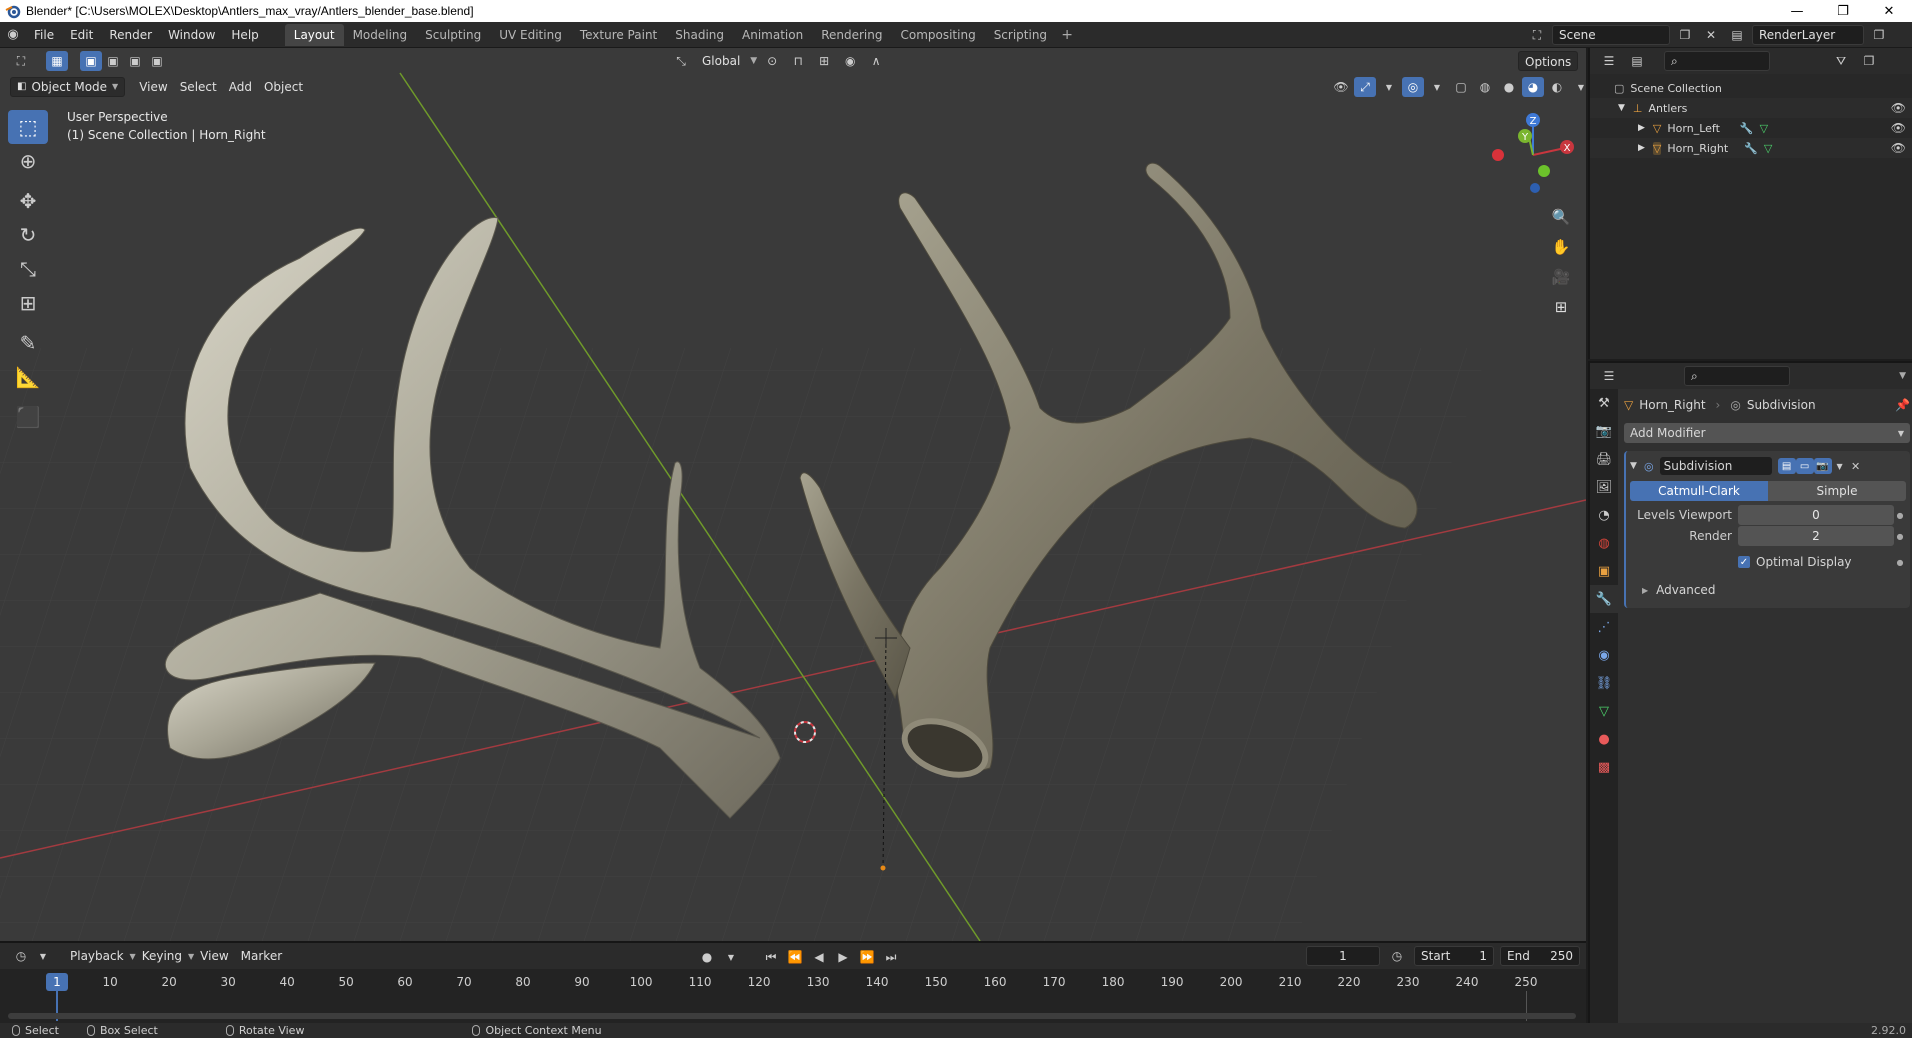  Describe the element at coordinates (1604, 767) in the screenshot. I see `texture-tab-icon: ▩` at that location.